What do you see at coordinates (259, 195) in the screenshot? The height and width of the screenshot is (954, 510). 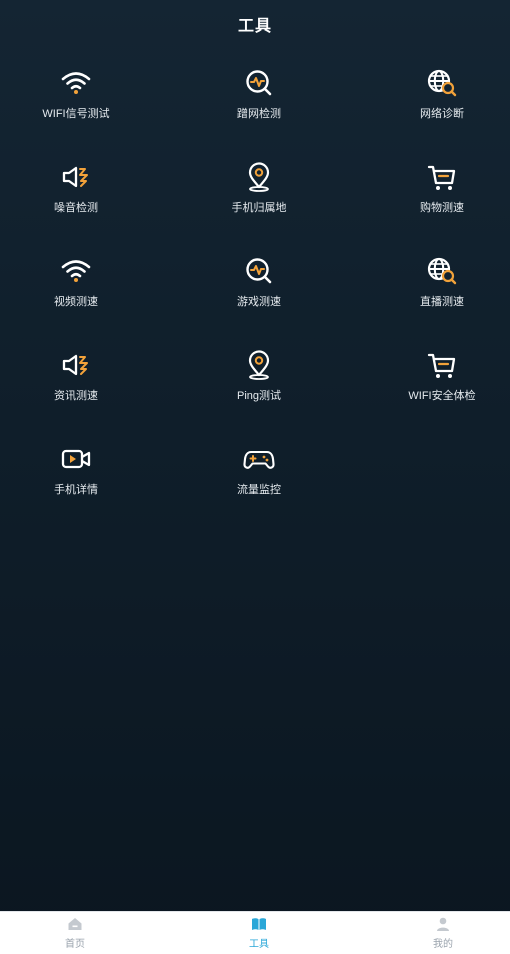 I see `tool-phone-location: 手机归属地` at bounding box center [259, 195].